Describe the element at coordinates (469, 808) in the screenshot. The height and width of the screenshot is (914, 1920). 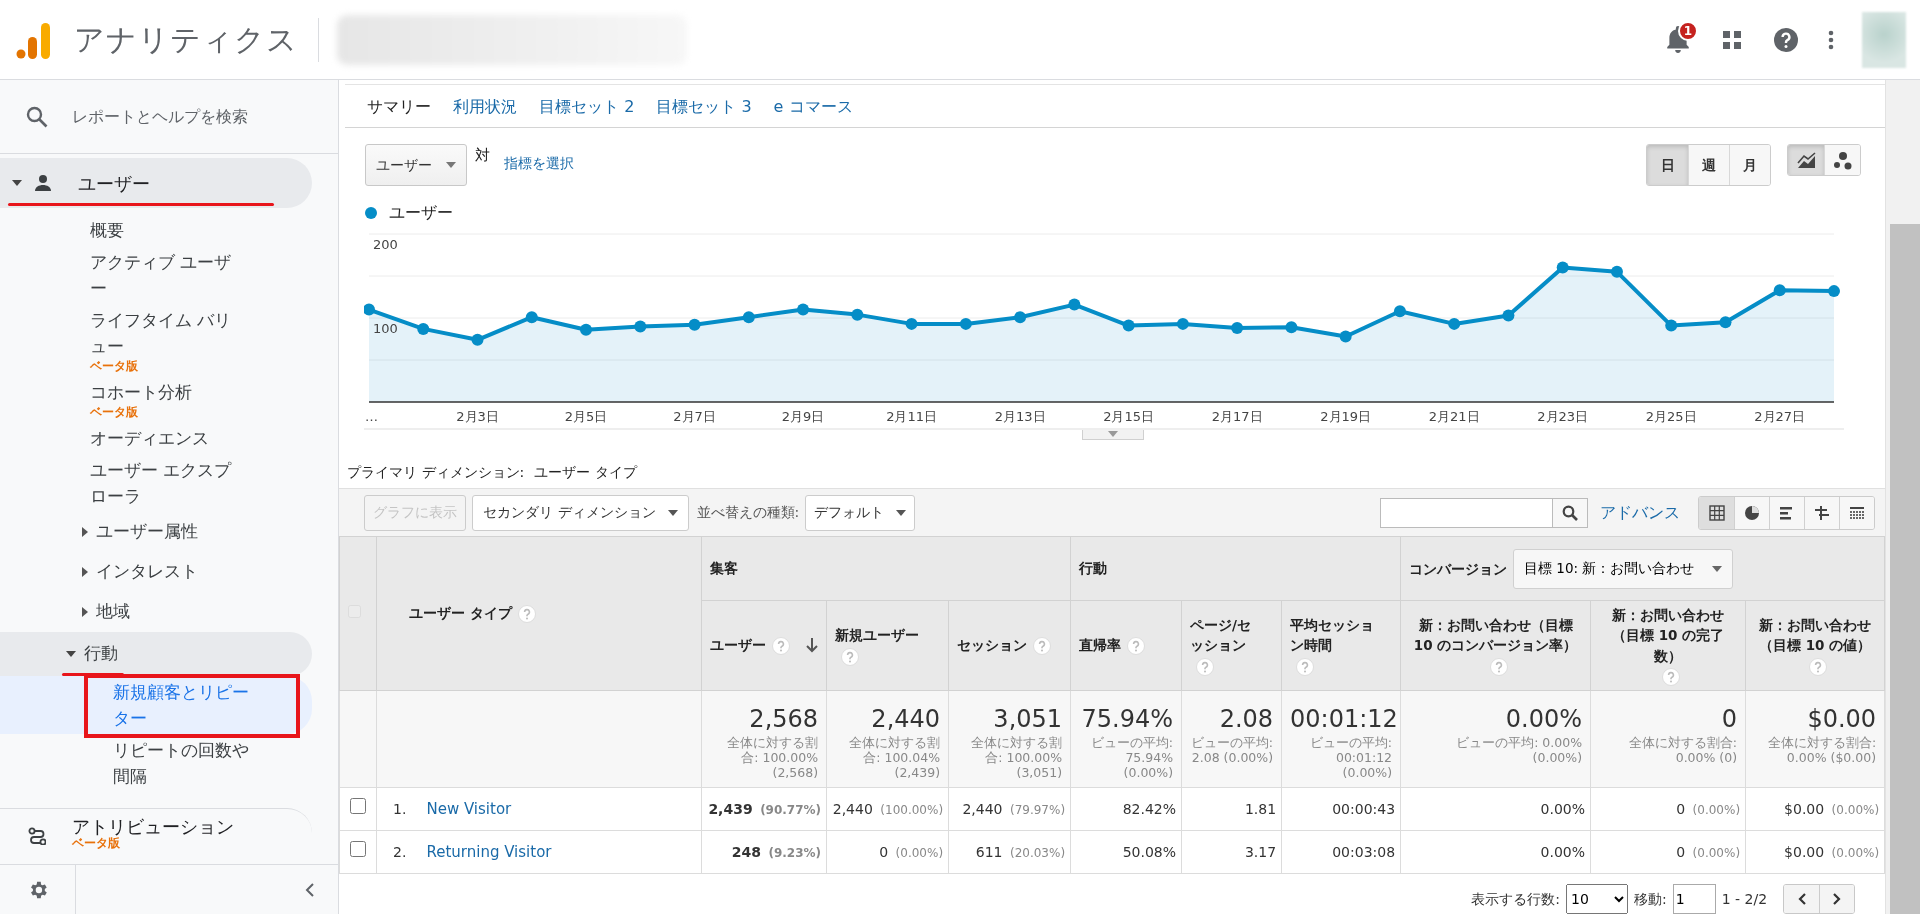
I see `row-link: New Visitor` at that location.